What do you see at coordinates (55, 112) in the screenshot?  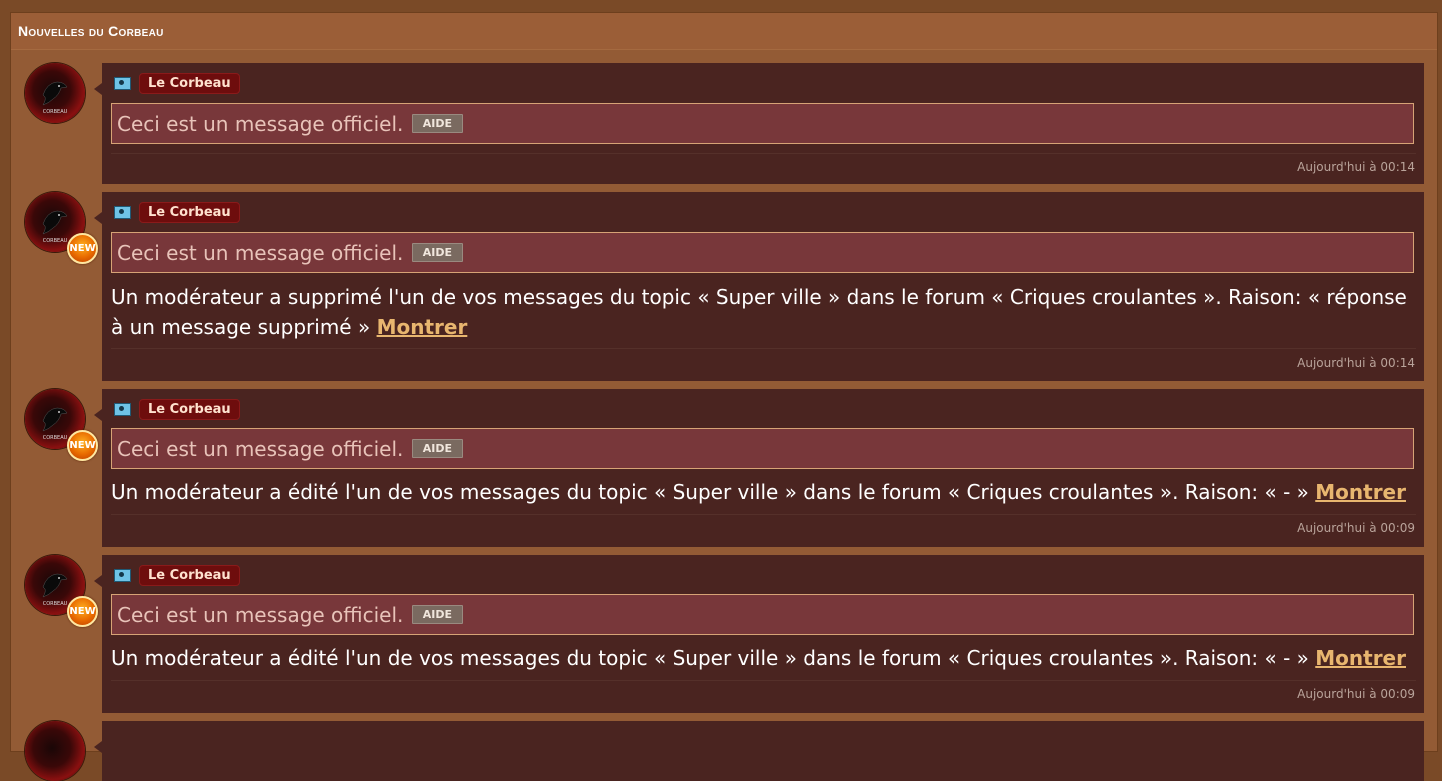 I see `avatar-caption: CORBEAU` at bounding box center [55, 112].